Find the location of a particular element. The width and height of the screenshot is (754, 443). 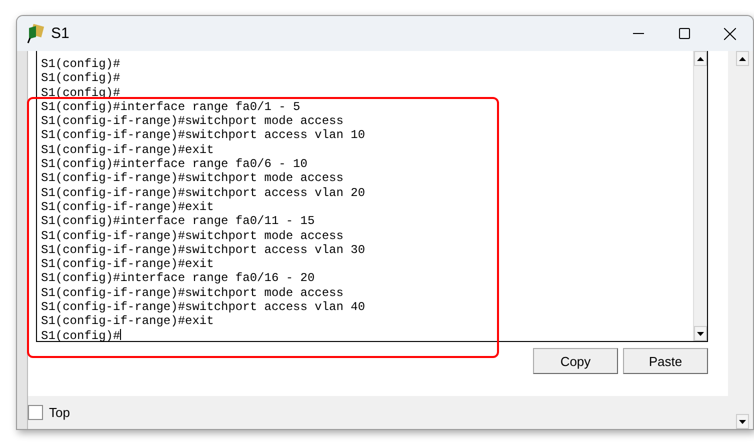

terminal-line: S1(config-if-range)#switchport access vlan 20 is located at coordinates (203, 193).